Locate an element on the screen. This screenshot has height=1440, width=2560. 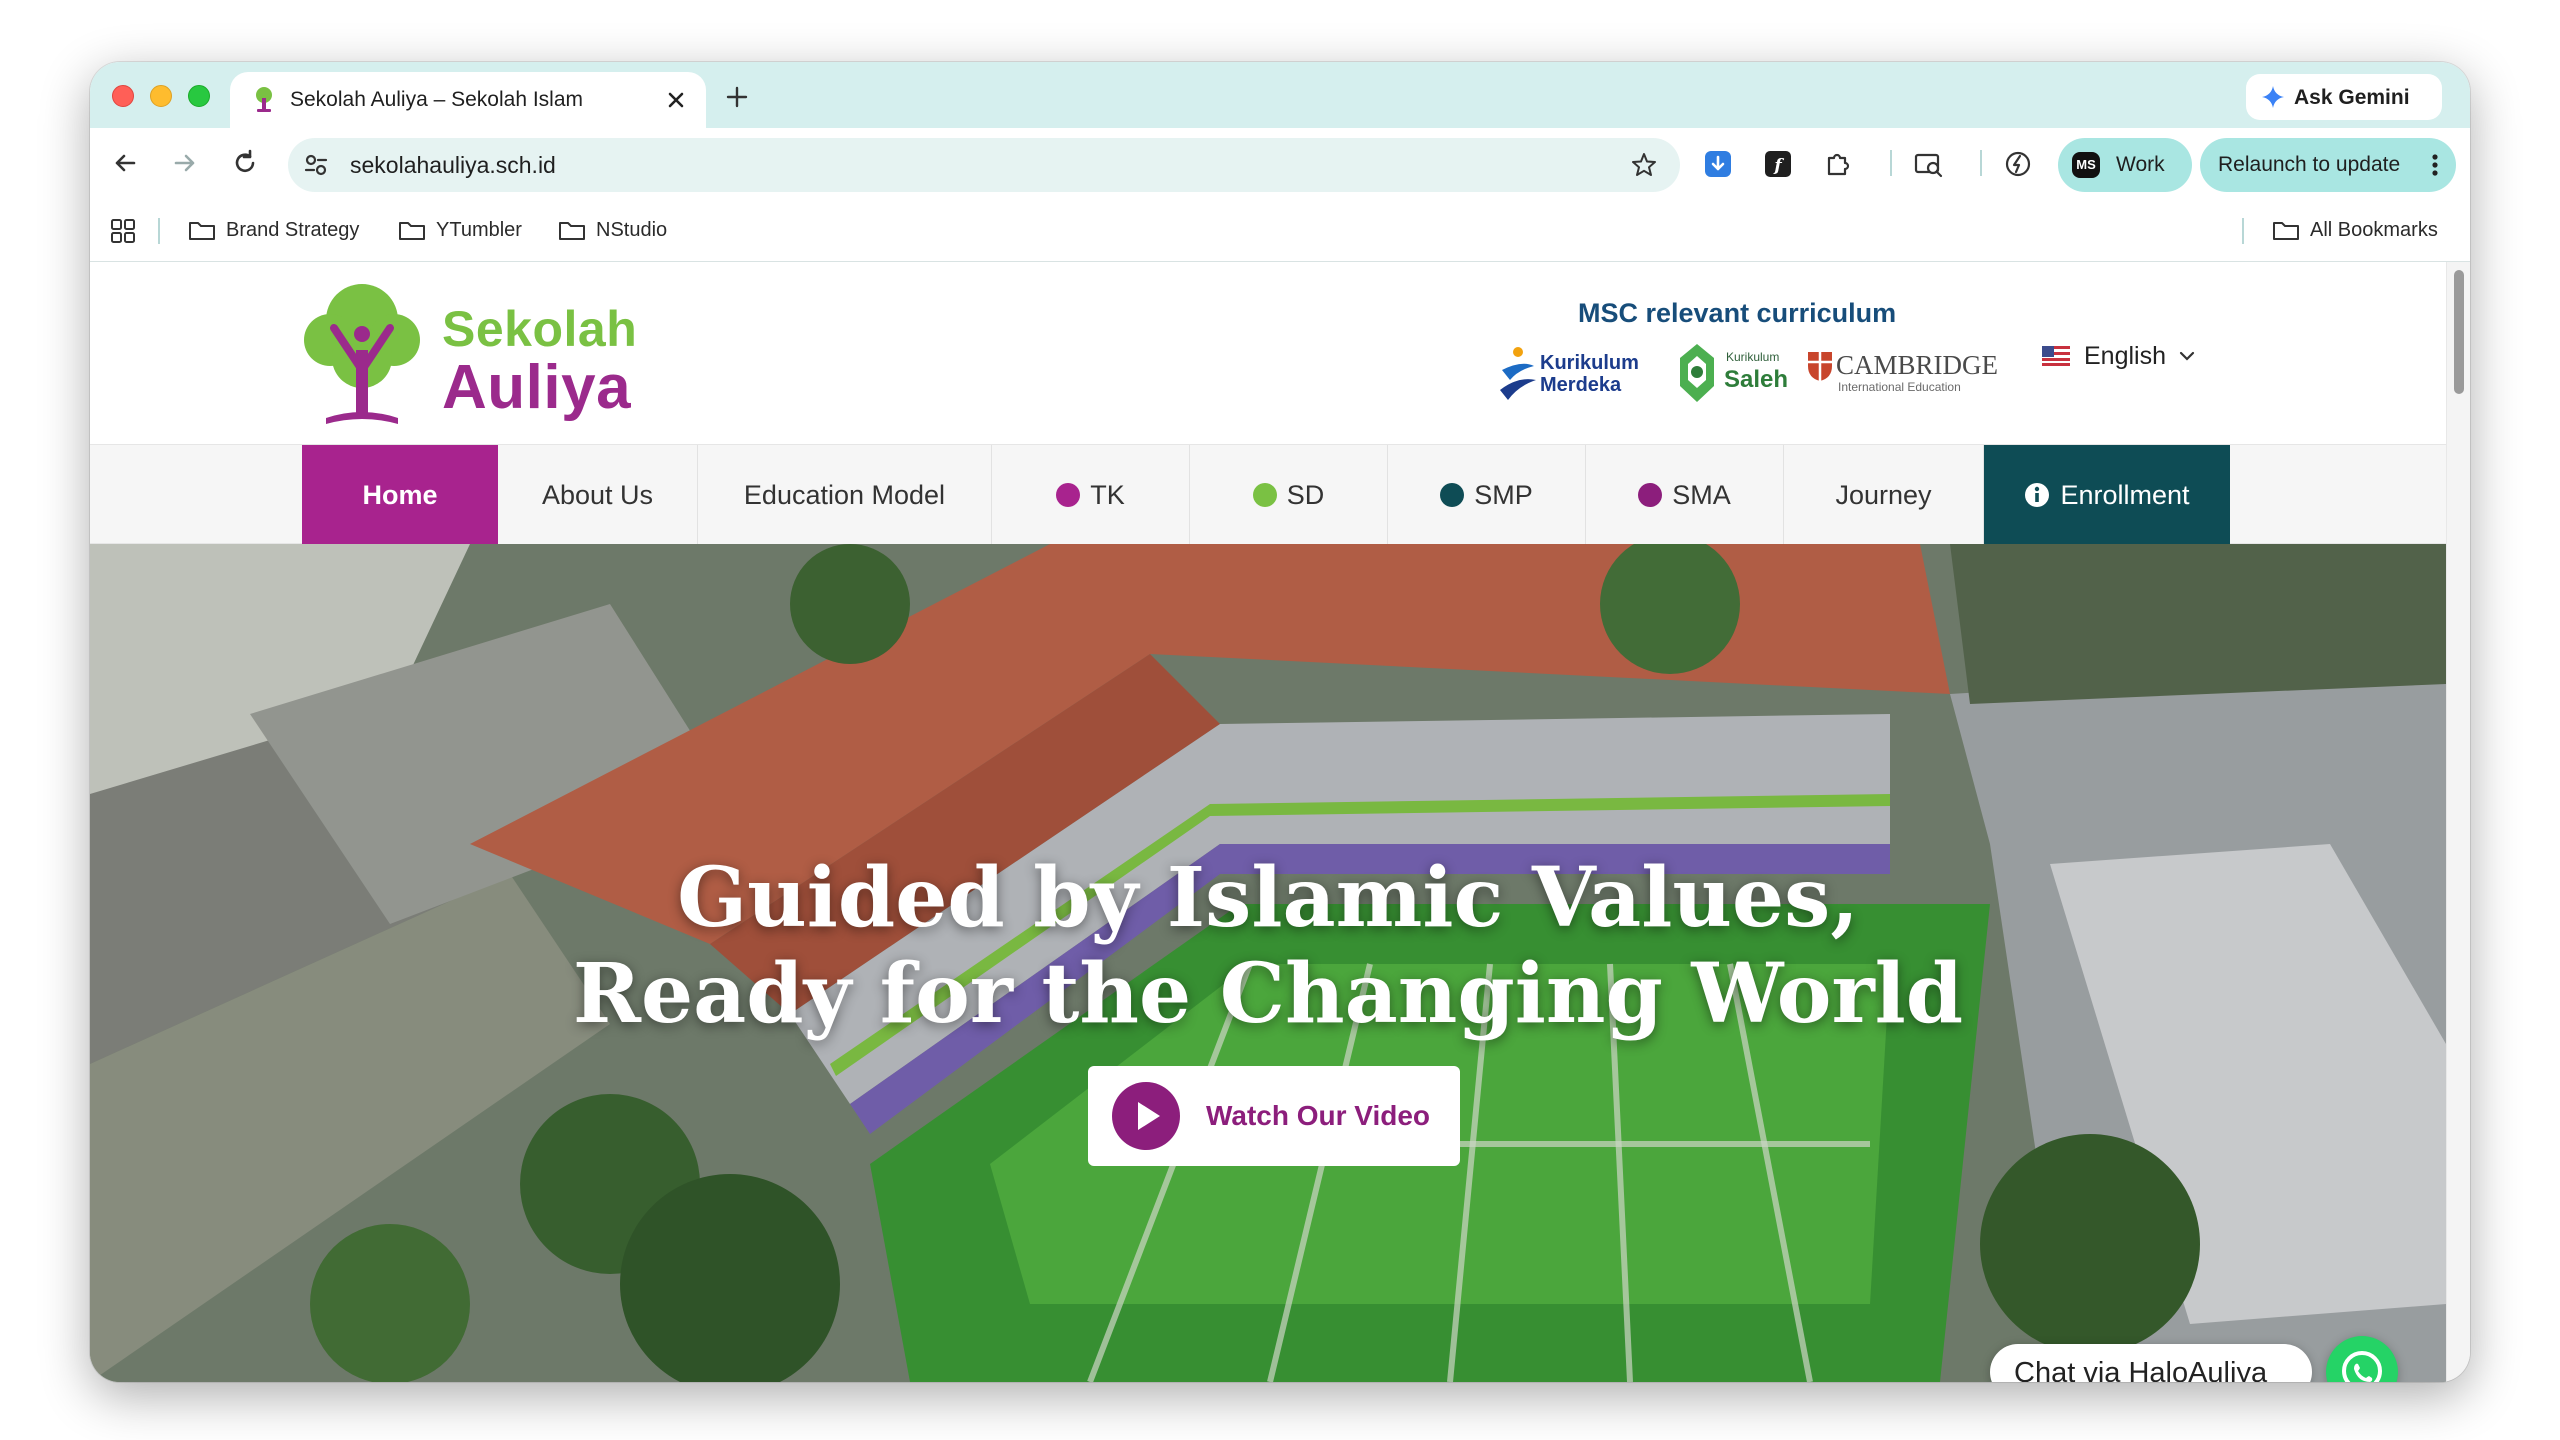
nav-item-education-model: Education Model is located at coordinates (845, 495).